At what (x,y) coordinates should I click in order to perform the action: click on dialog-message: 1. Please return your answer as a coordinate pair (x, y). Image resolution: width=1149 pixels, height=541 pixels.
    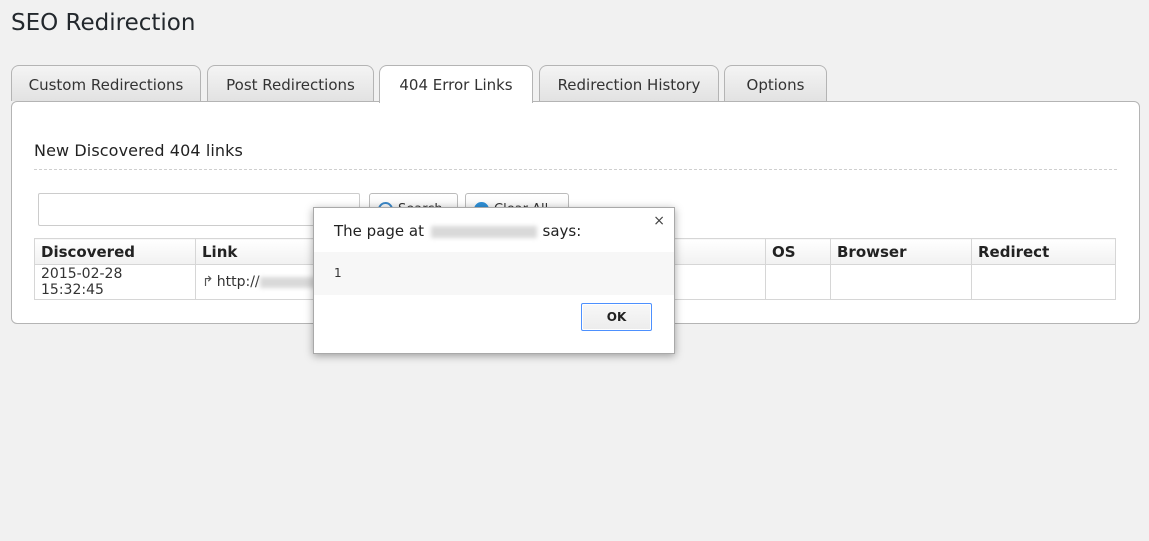
    Looking at the image, I should click on (494, 273).